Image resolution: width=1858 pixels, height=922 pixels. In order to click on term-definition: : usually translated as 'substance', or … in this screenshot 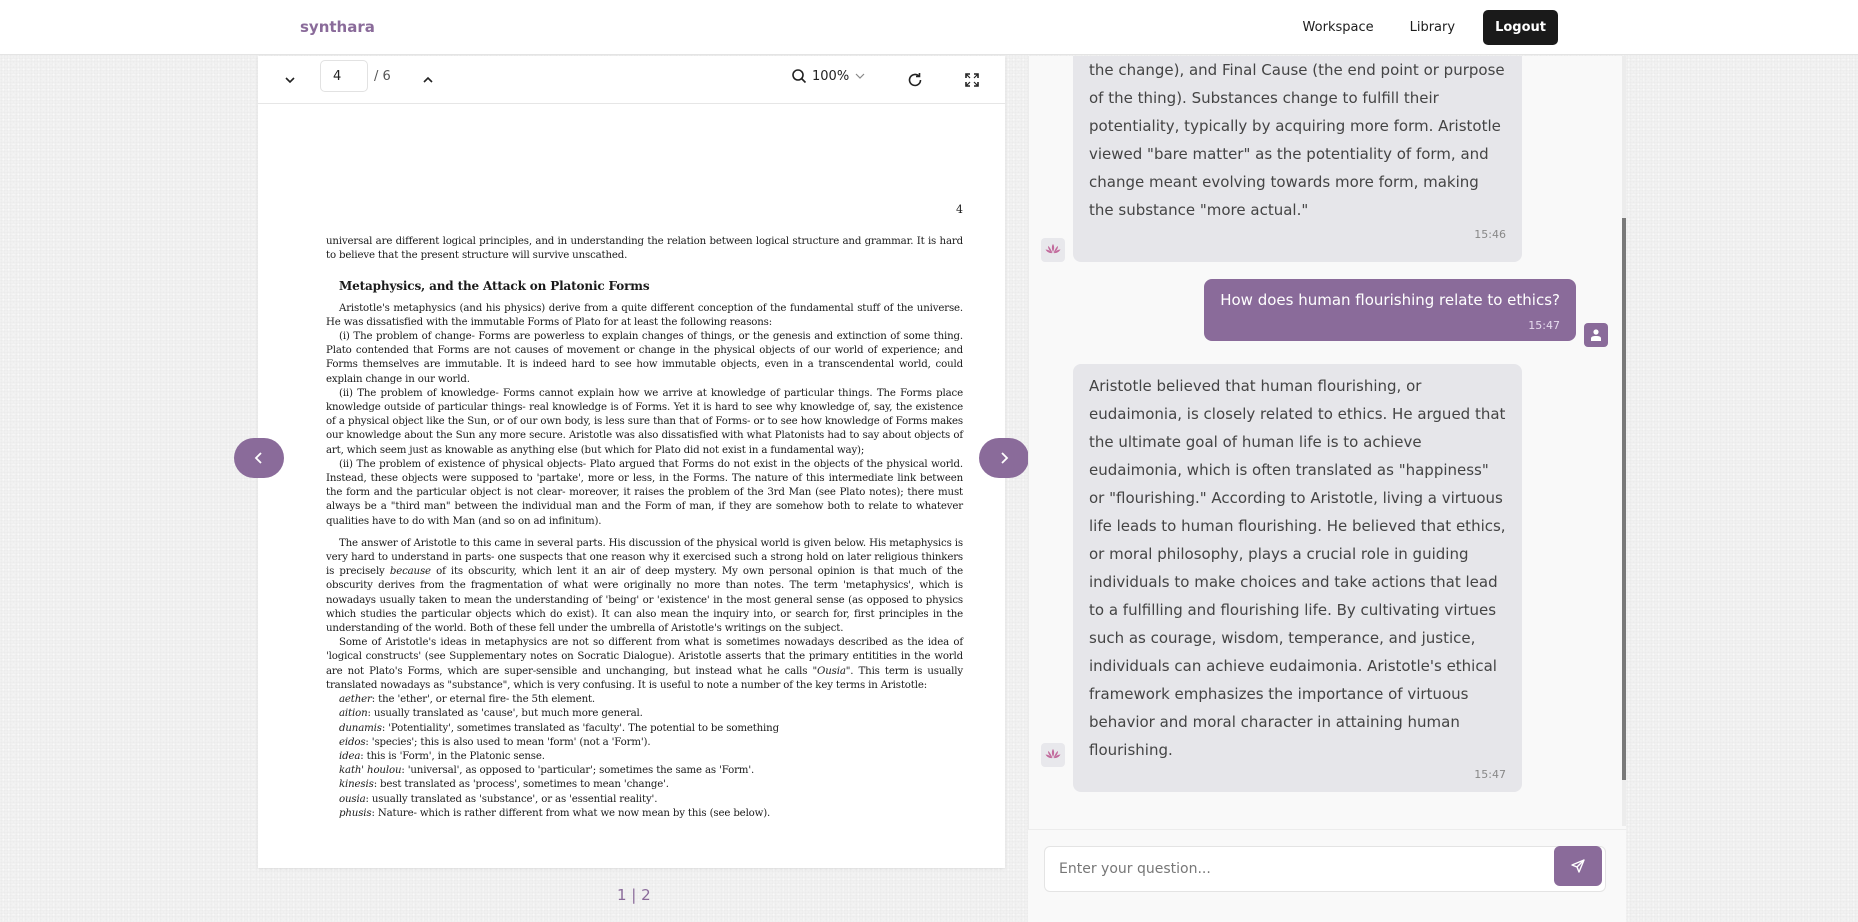, I will do `click(511, 799)`.